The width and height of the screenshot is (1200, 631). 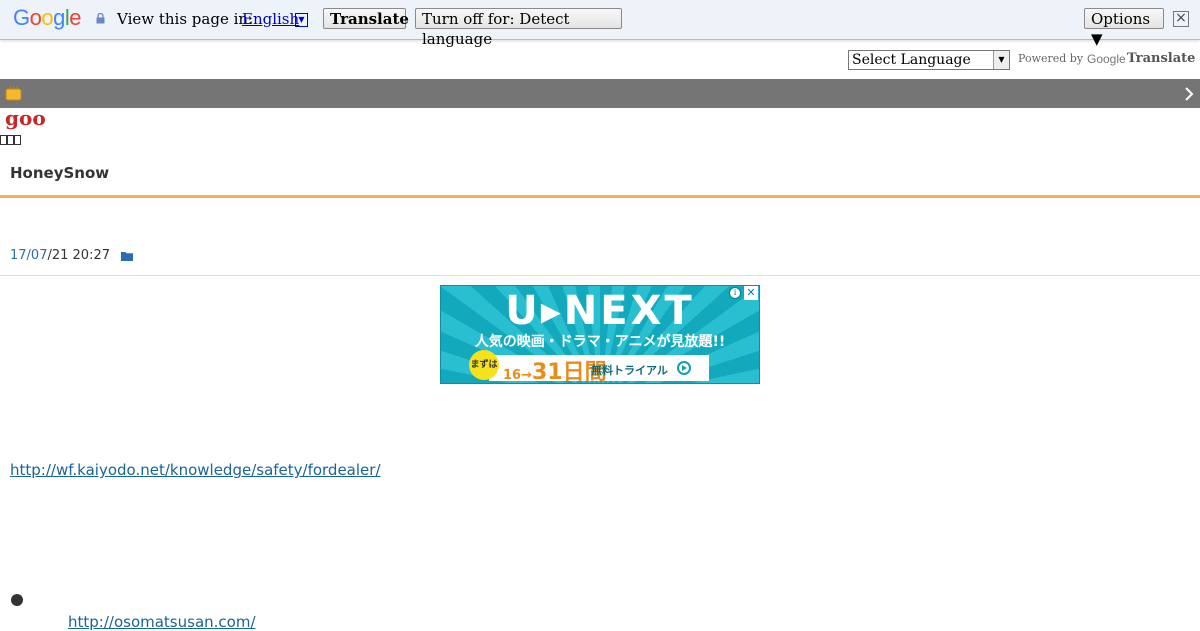 I want to click on powered-by-label: Powered by, so click(x=1051, y=58).